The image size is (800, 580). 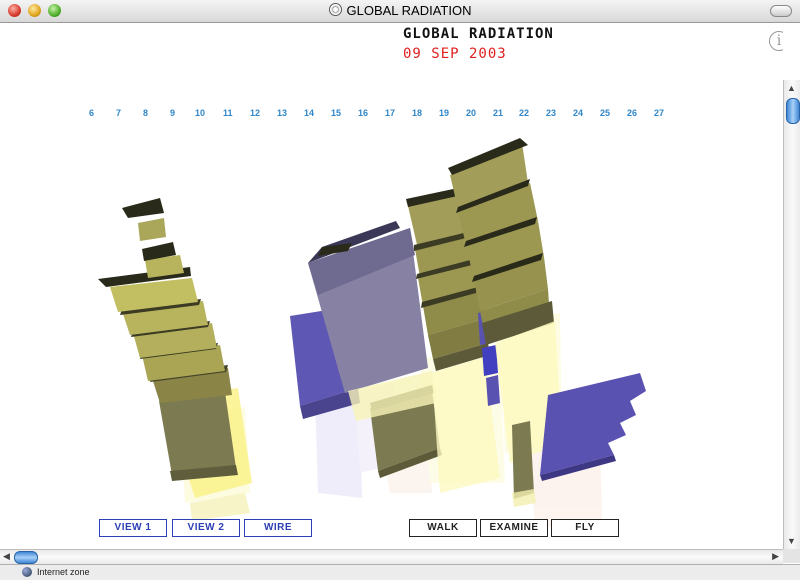 I want to click on hour-label: 22, so click(x=524, y=113).